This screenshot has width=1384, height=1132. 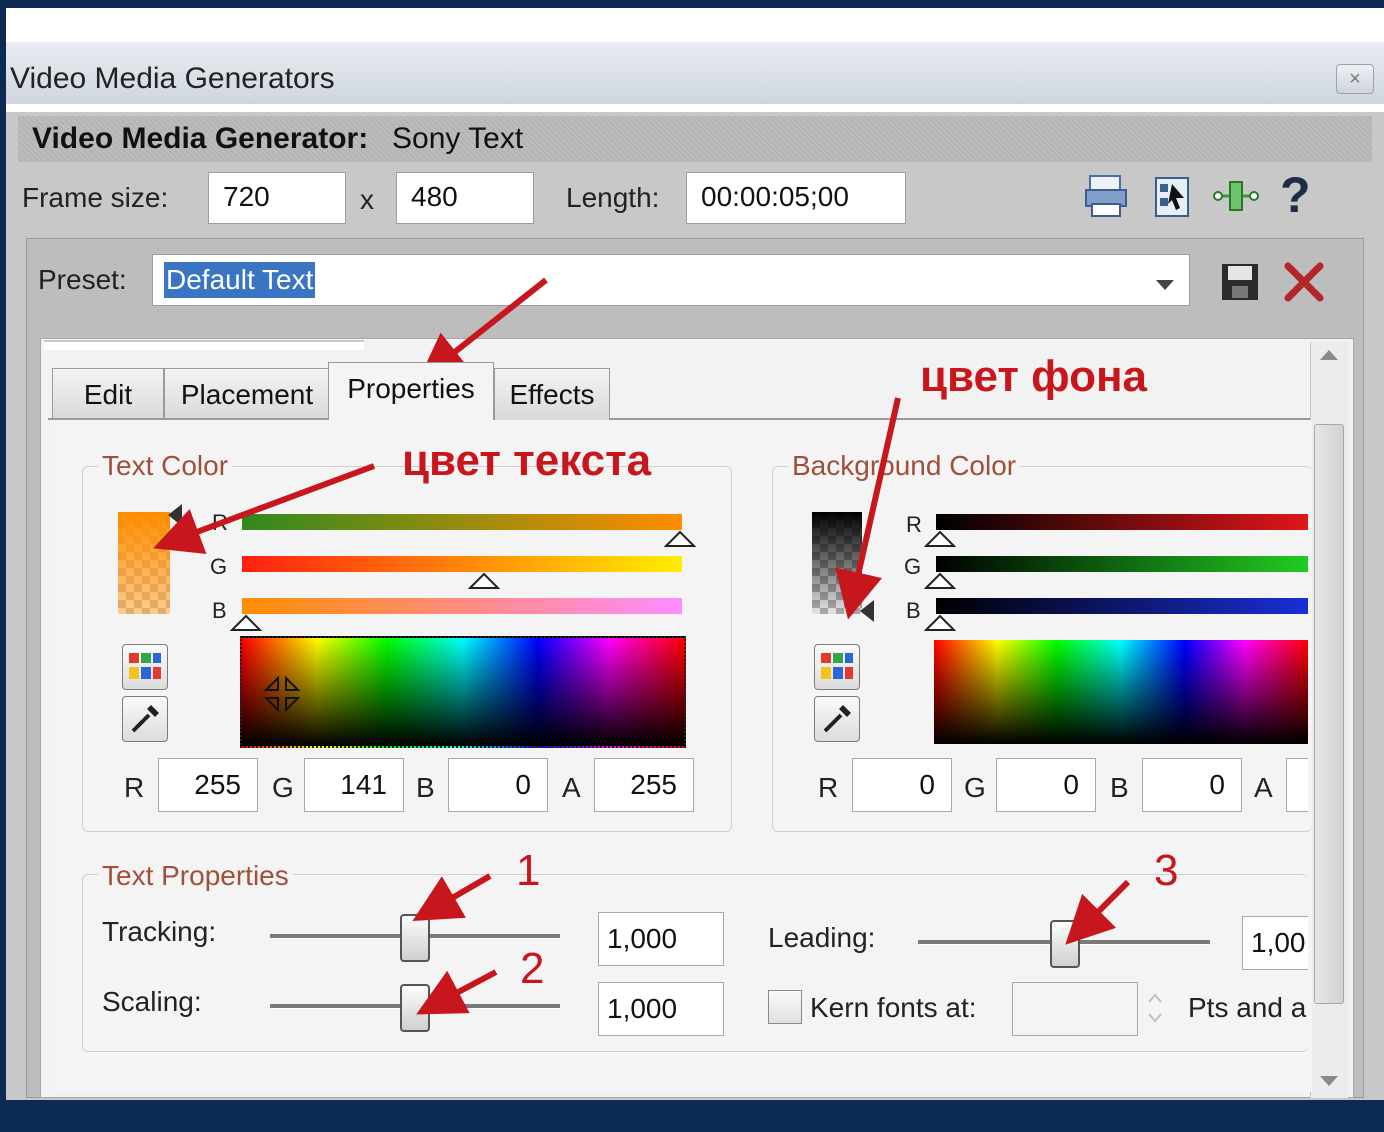 What do you see at coordinates (661, 939) in the screenshot?
I see `tracking-field: 1,000` at bounding box center [661, 939].